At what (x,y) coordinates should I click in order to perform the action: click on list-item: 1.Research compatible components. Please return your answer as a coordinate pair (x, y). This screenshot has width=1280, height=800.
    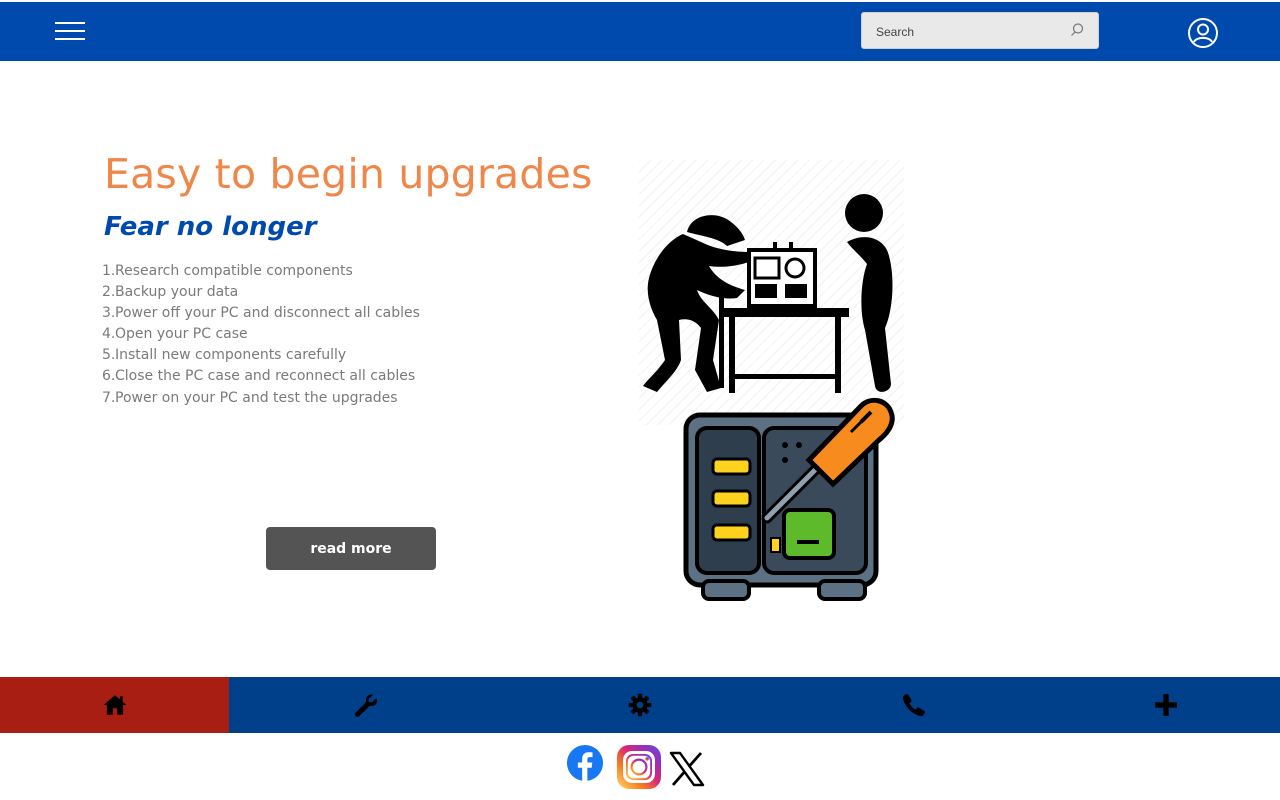
    Looking at the image, I should click on (227, 271).